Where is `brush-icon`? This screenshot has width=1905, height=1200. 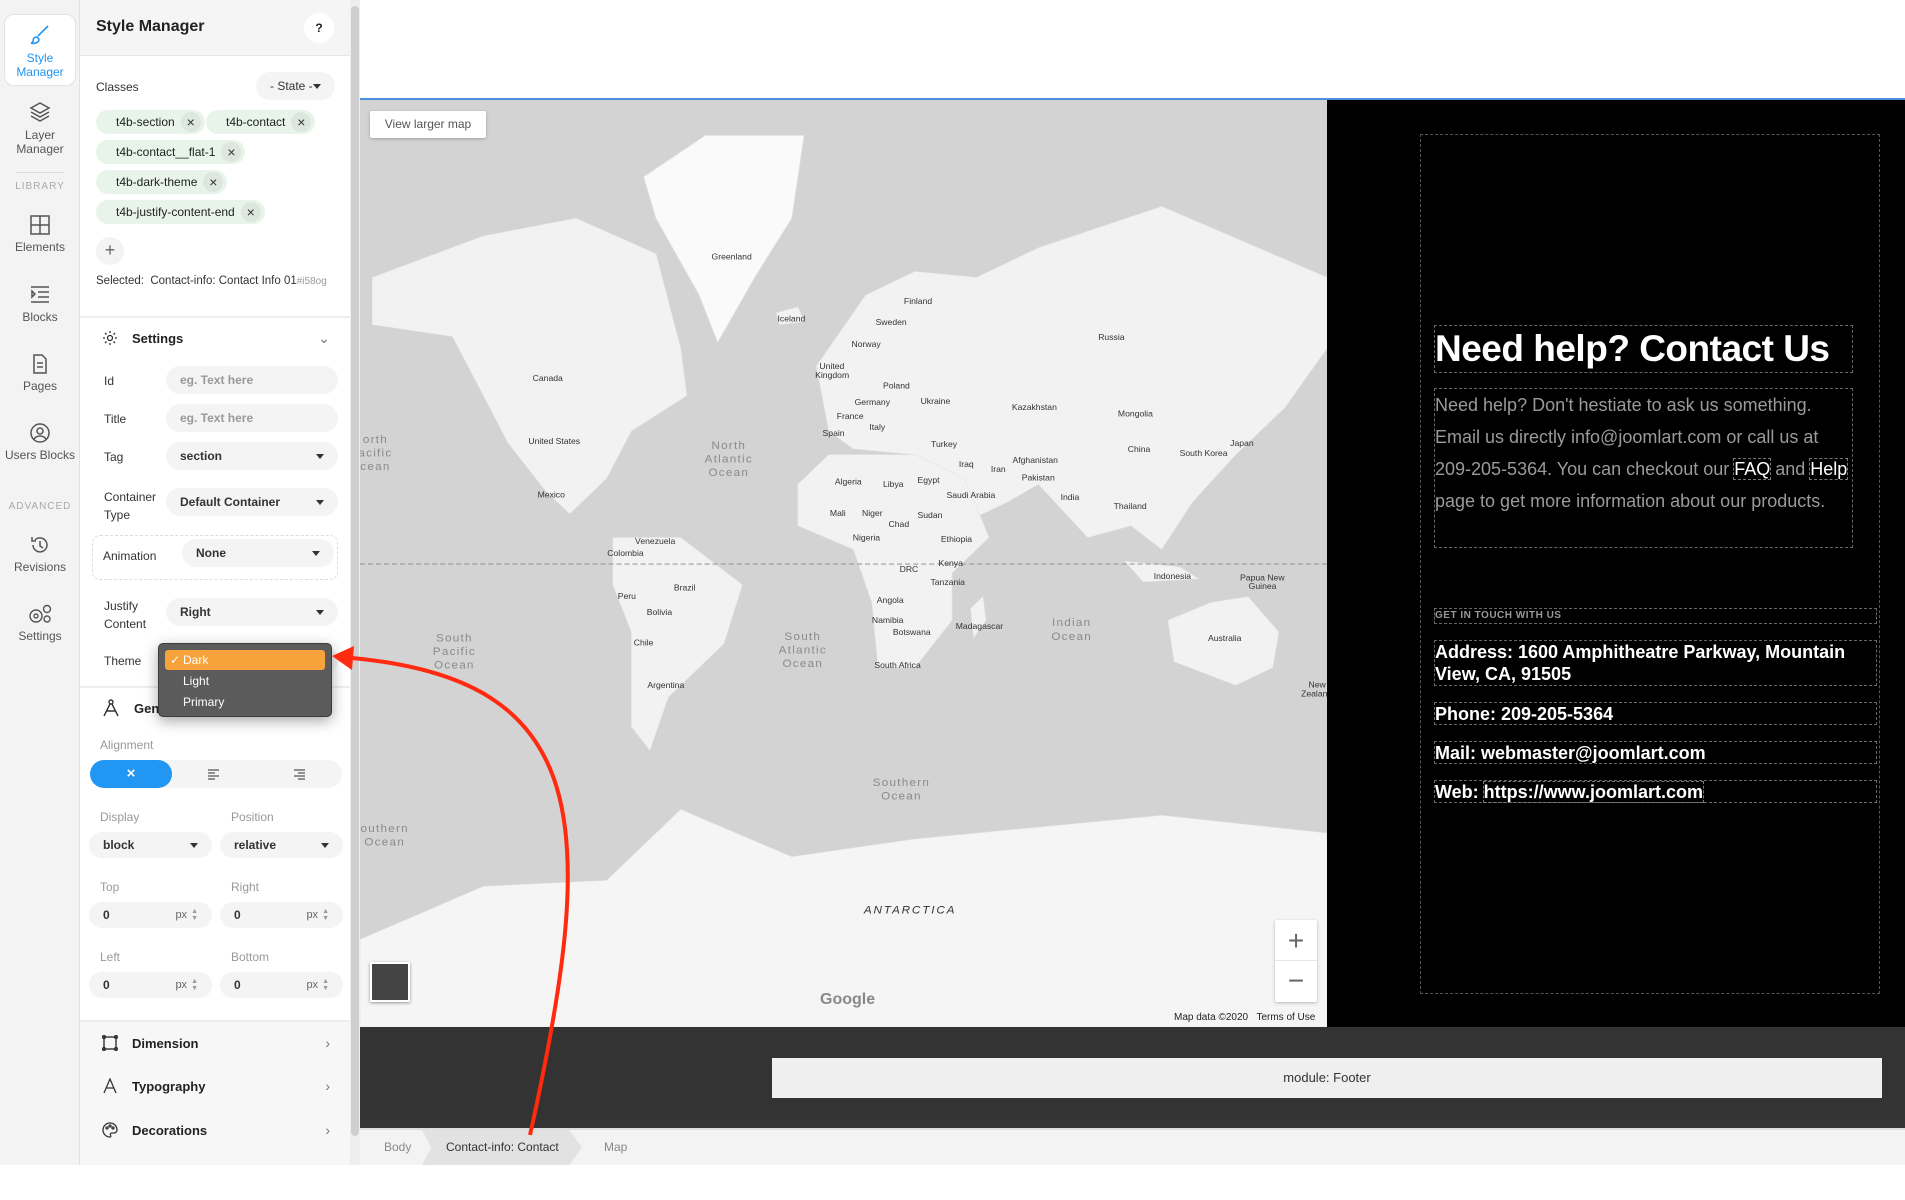
brush-icon is located at coordinates (39, 35).